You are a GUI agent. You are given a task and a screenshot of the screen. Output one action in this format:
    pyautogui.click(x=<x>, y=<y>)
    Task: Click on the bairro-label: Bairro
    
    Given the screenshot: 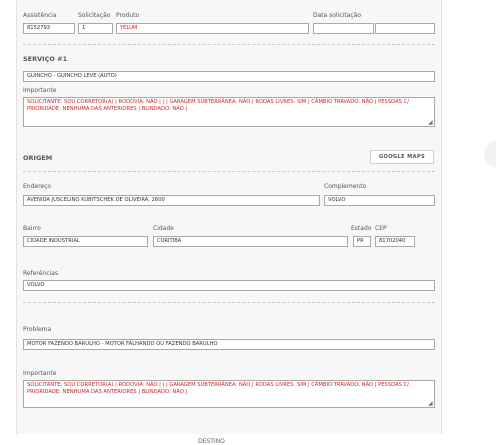 What is the action you would take?
    pyautogui.click(x=32, y=228)
    